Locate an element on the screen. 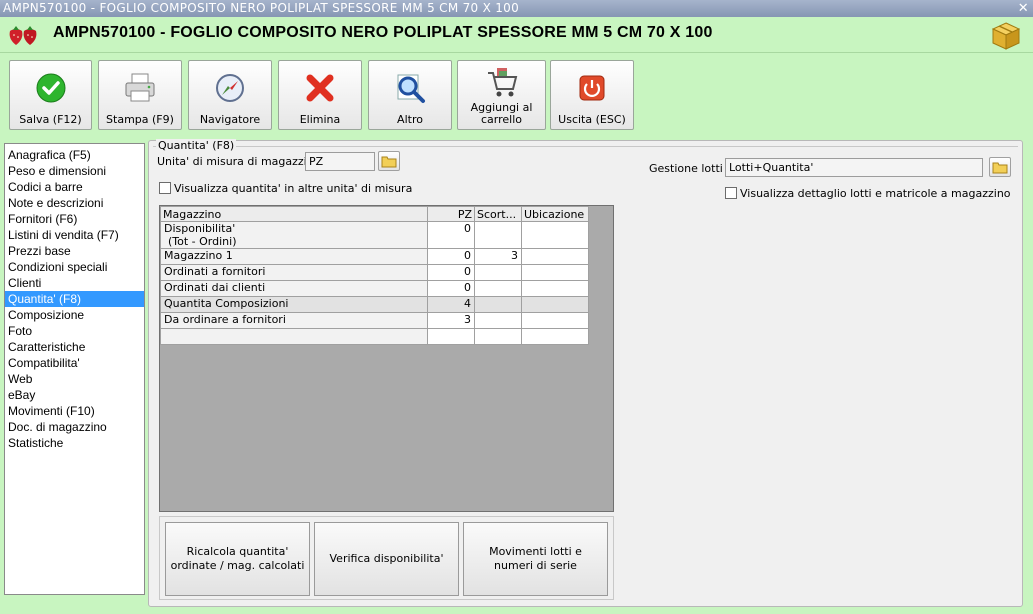  exit-button: Uscita (ESC) is located at coordinates (592, 95).